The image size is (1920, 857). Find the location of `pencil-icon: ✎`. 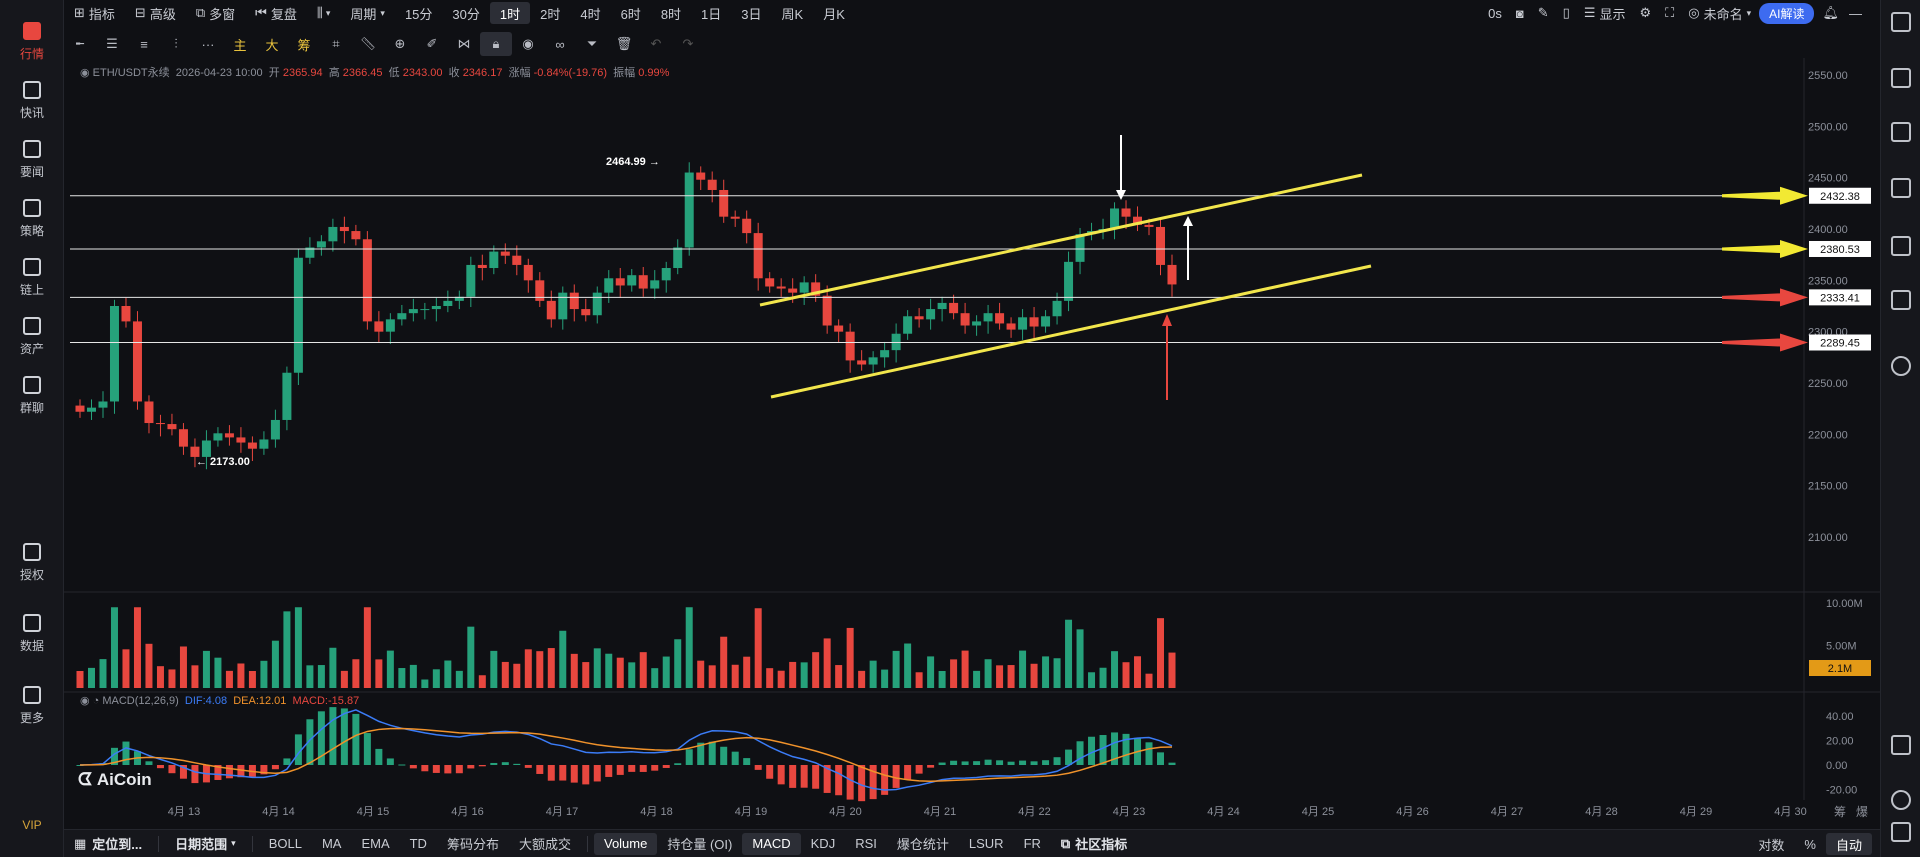

pencil-icon: ✎ is located at coordinates (1543, 13).